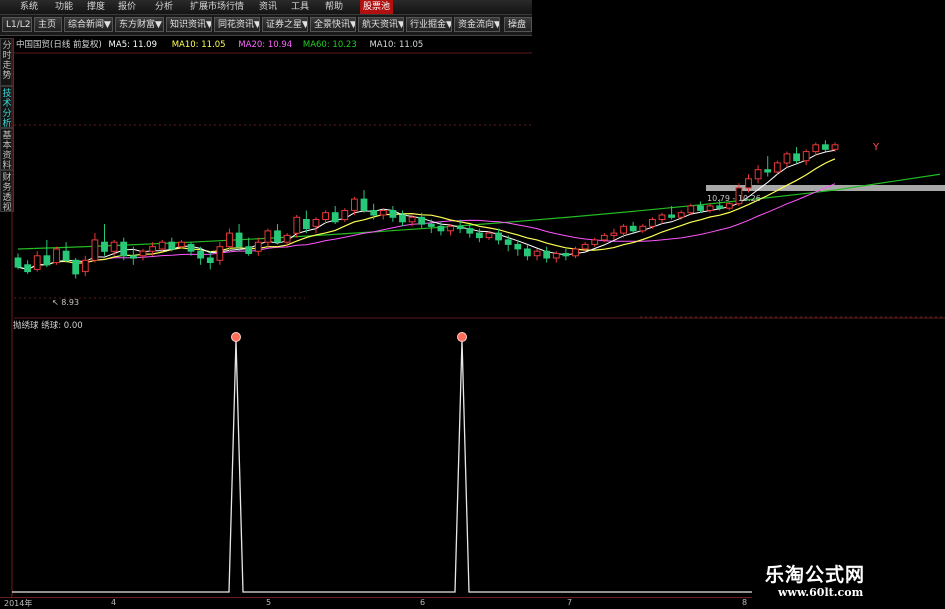 The image size is (945, 609). Describe the element at coordinates (570, 602) in the screenshot. I see `x-tick-label: 7` at that location.